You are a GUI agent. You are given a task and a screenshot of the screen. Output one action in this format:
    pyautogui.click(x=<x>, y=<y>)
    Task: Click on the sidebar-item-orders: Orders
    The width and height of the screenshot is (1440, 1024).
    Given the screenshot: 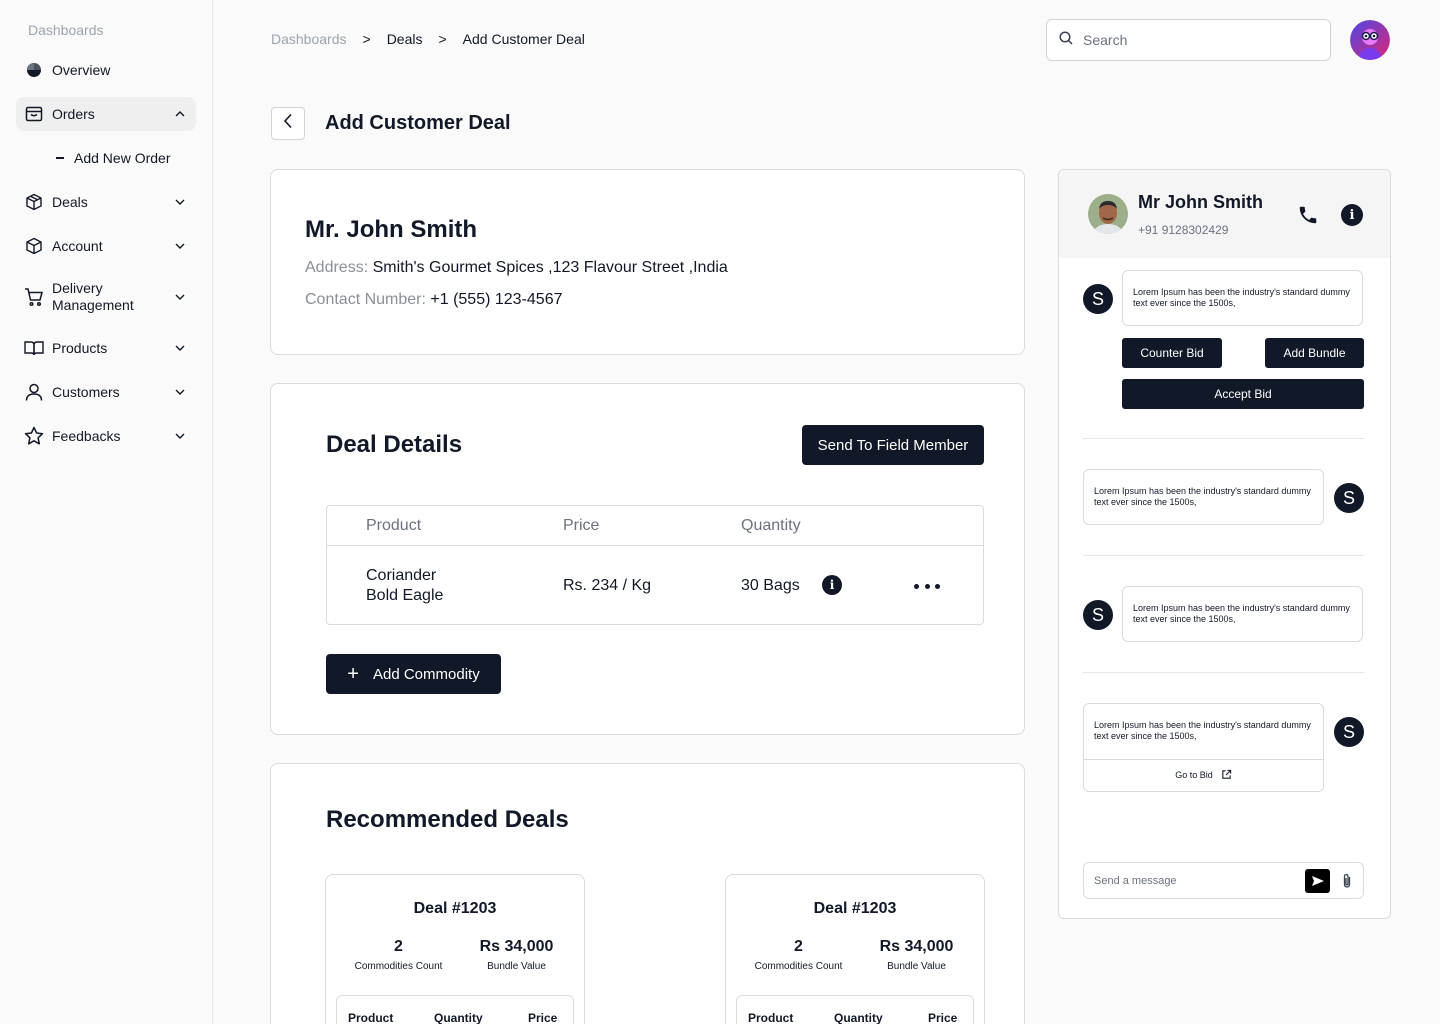 What is the action you would take?
    pyautogui.click(x=106, y=114)
    